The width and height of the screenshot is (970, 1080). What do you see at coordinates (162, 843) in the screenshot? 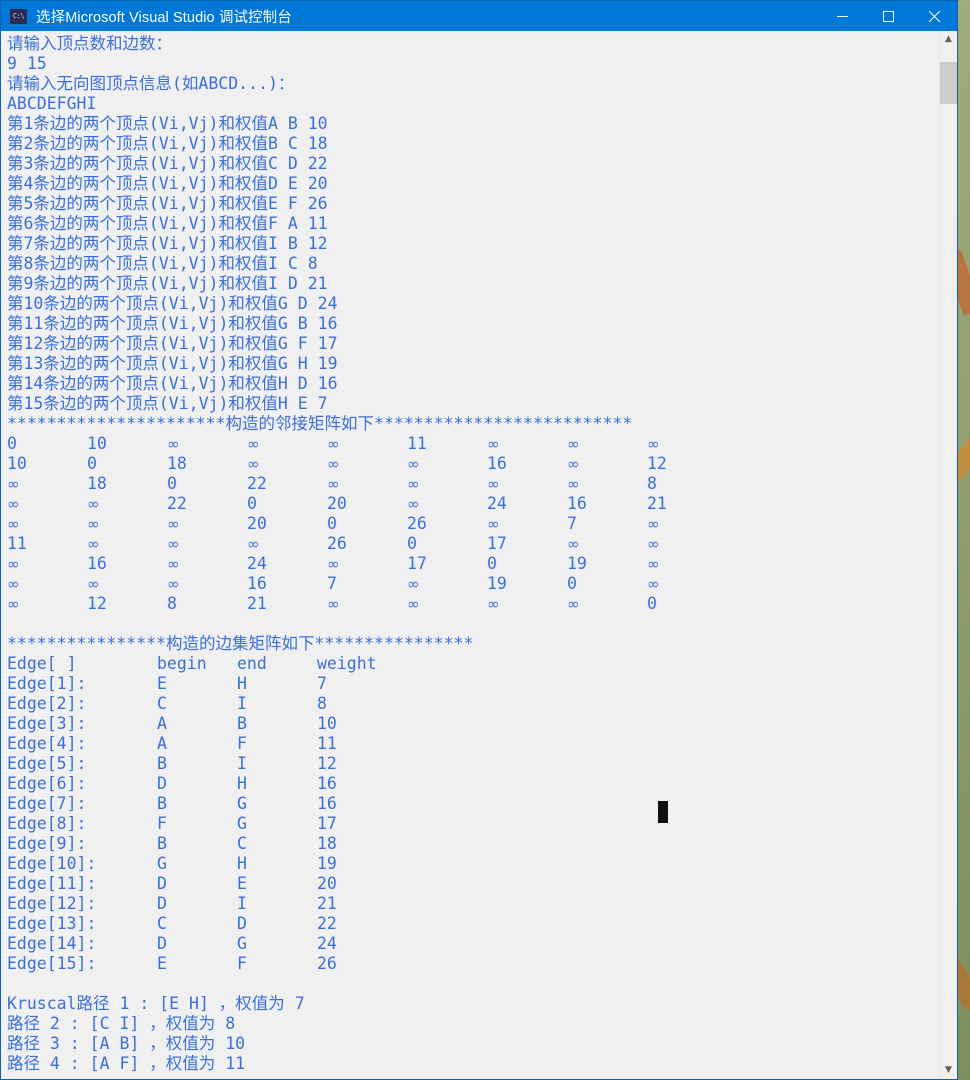
I see `edge-begin: B` at bounding box center [162, 843].